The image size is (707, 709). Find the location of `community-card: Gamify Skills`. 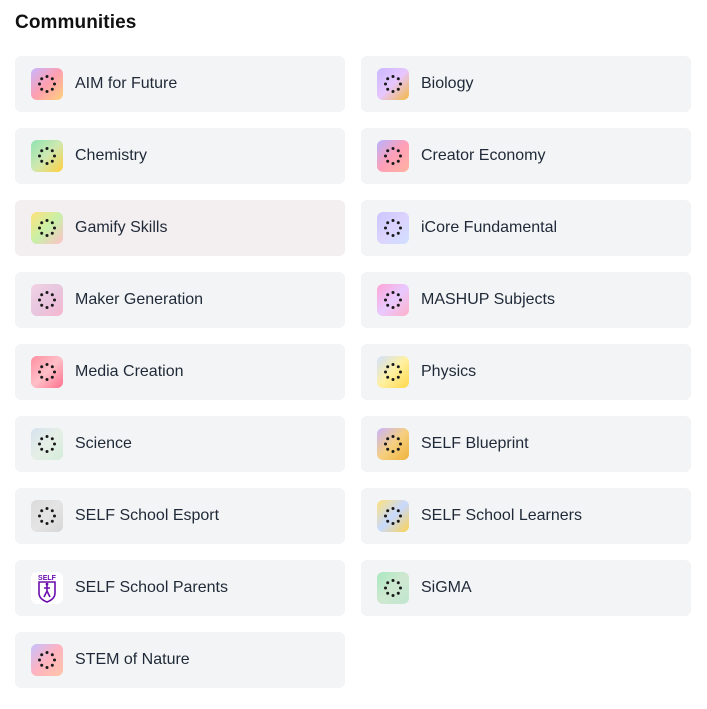

community-card: Gamify Skills is located at coordinates (180, 228).